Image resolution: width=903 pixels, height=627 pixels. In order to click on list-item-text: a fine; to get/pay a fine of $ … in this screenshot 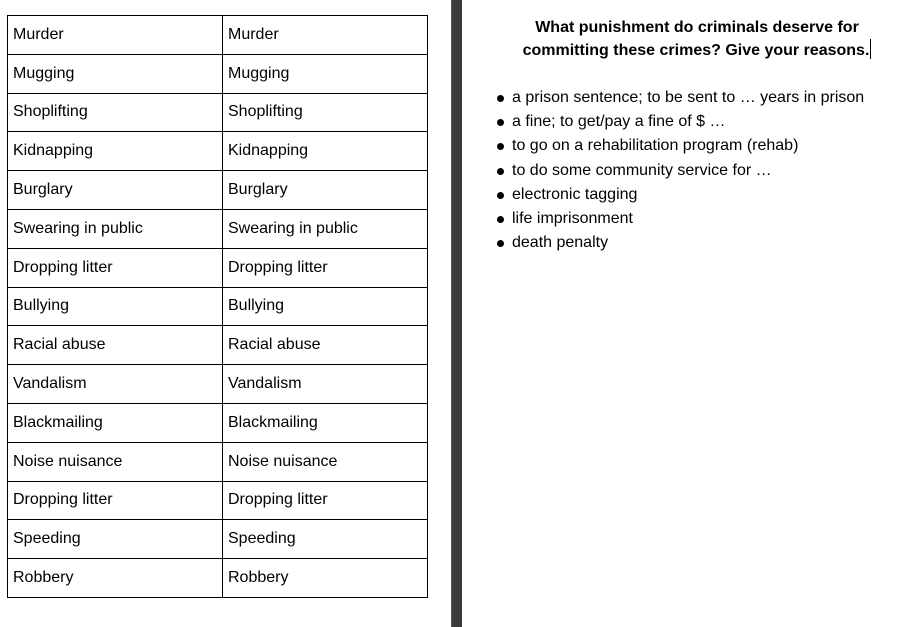, I will do `click(619, 122)`.